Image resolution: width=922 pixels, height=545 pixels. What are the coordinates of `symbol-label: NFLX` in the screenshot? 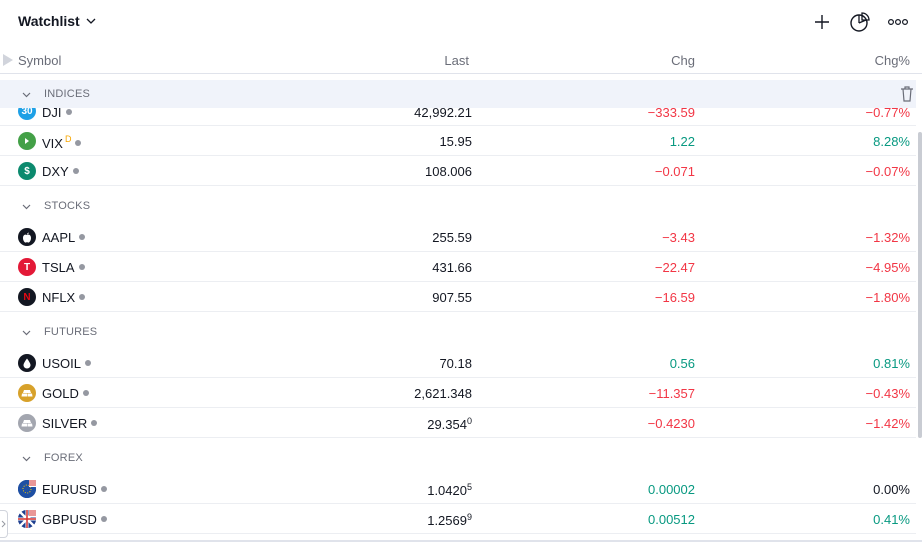 It's located at (59, 297).